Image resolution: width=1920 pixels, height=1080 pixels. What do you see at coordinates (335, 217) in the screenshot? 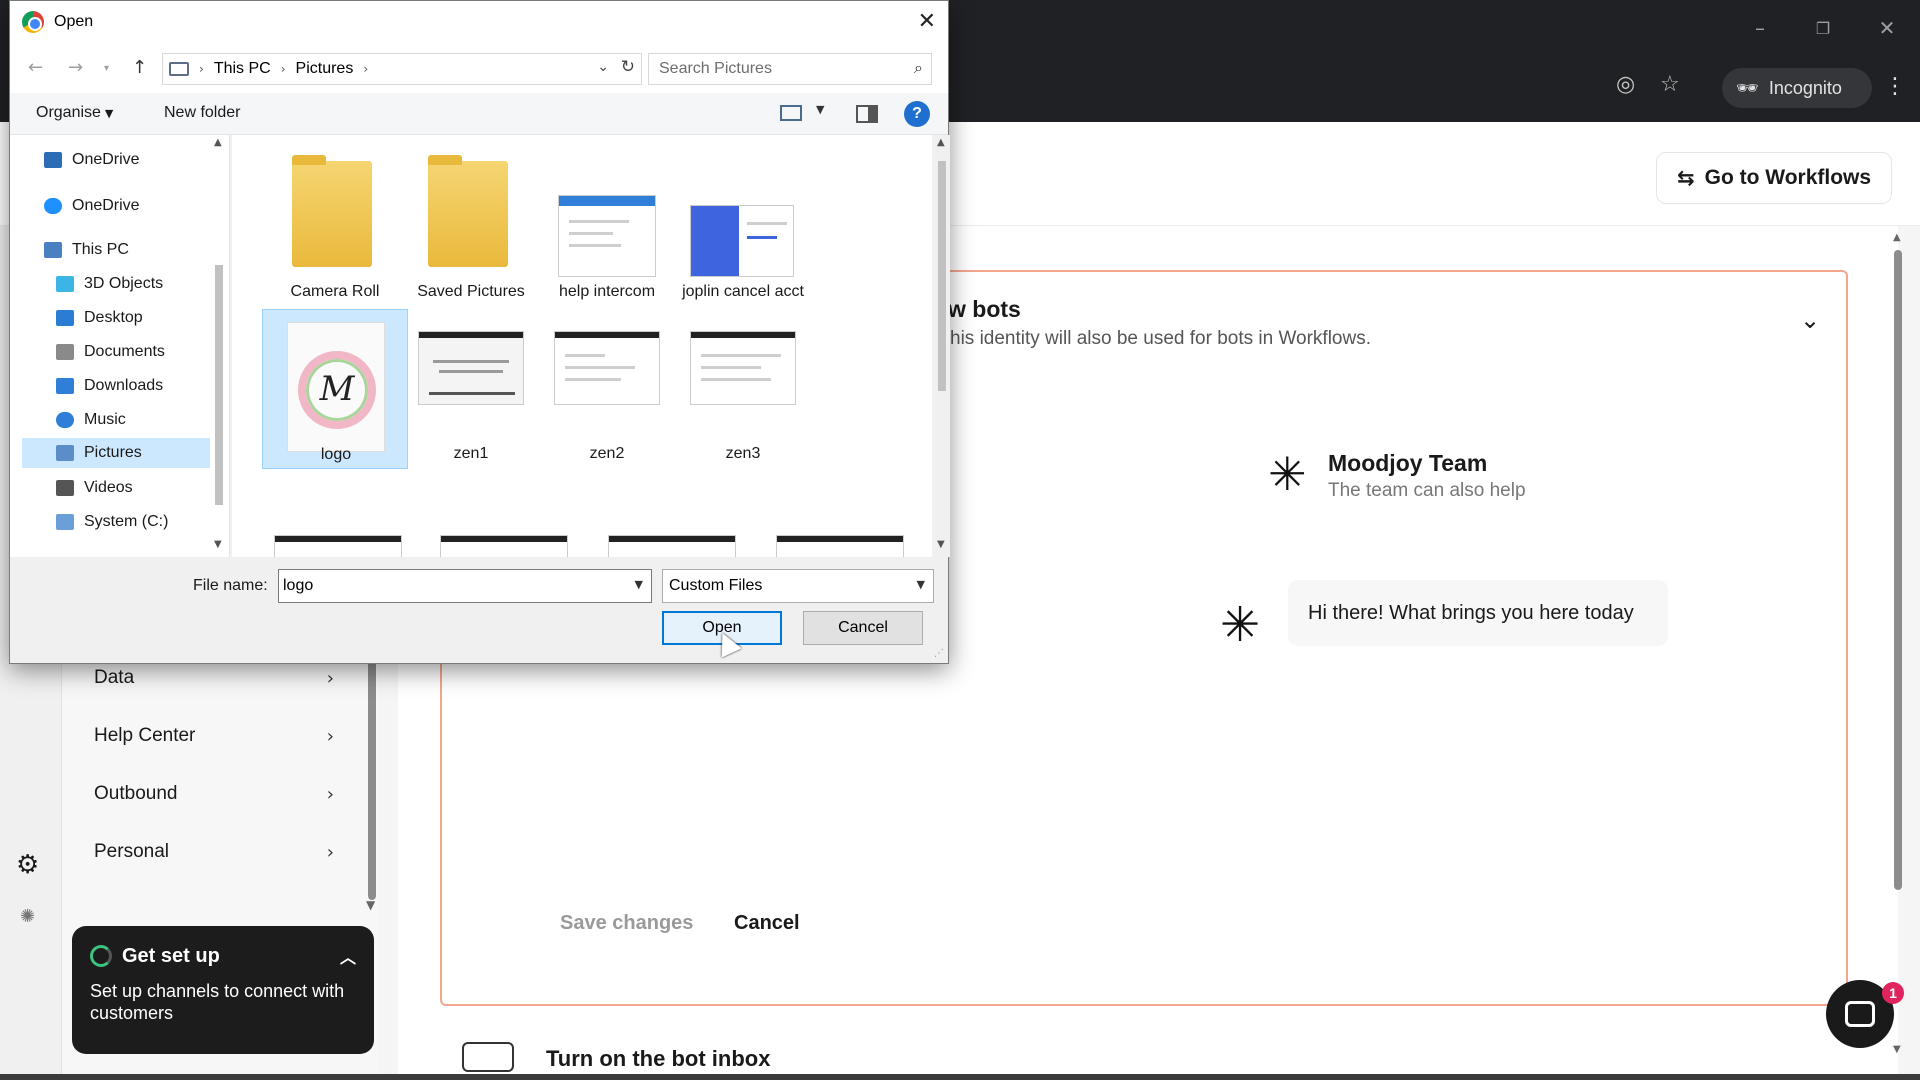
I see `file-item: Camera Roll` at bounding box center [335, 217].